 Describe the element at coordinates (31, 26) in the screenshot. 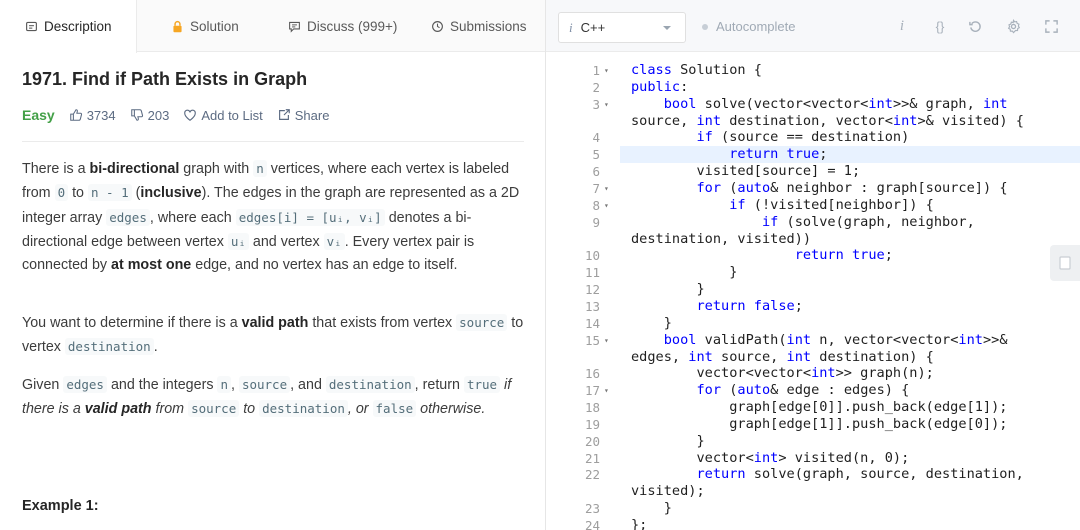

I see `description-icon` at that location.